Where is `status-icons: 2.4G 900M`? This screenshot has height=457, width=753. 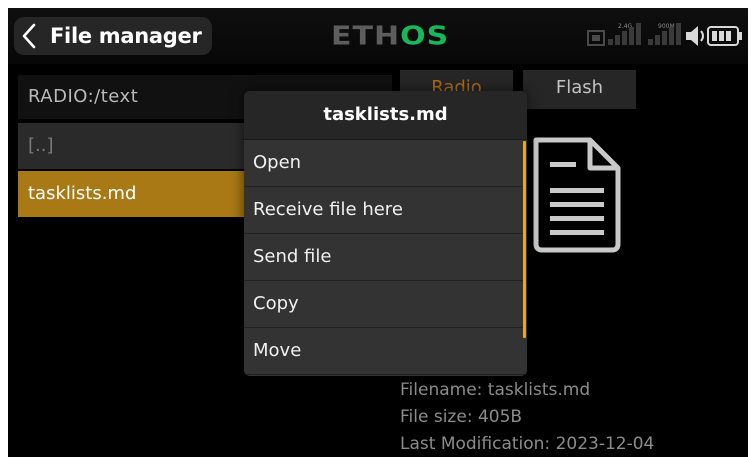 status-icons: 2.4G 900M is located at coordinates (667, 36).